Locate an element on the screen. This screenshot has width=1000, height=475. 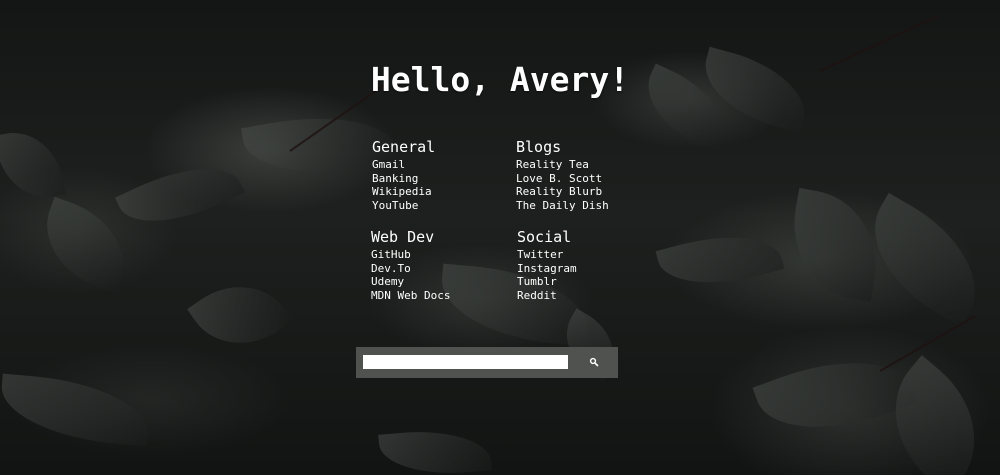
link-wikipedia: Wikipedia is located at coordinates (403, 192).